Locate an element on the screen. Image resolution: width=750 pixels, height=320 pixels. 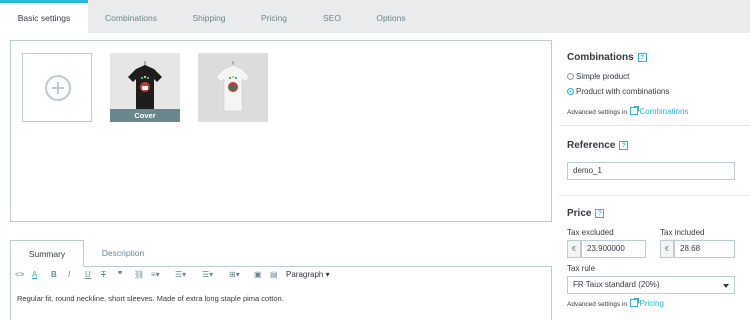
tax-rule-label: Tax rule is located at coordinates (581, 268).